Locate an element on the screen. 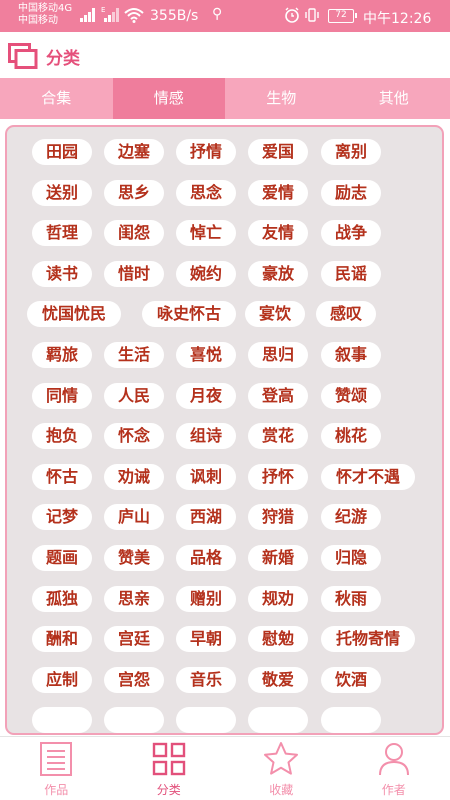  usb-icon: ⚲ is located at coordinates (217, 14).